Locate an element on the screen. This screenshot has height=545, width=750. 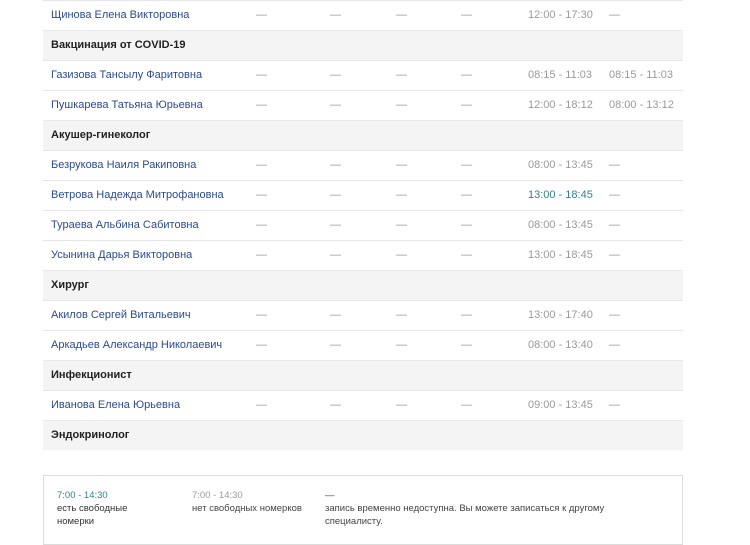
slot-time-full: 12:00 - 18:12 is located at coordinates (560, 105).